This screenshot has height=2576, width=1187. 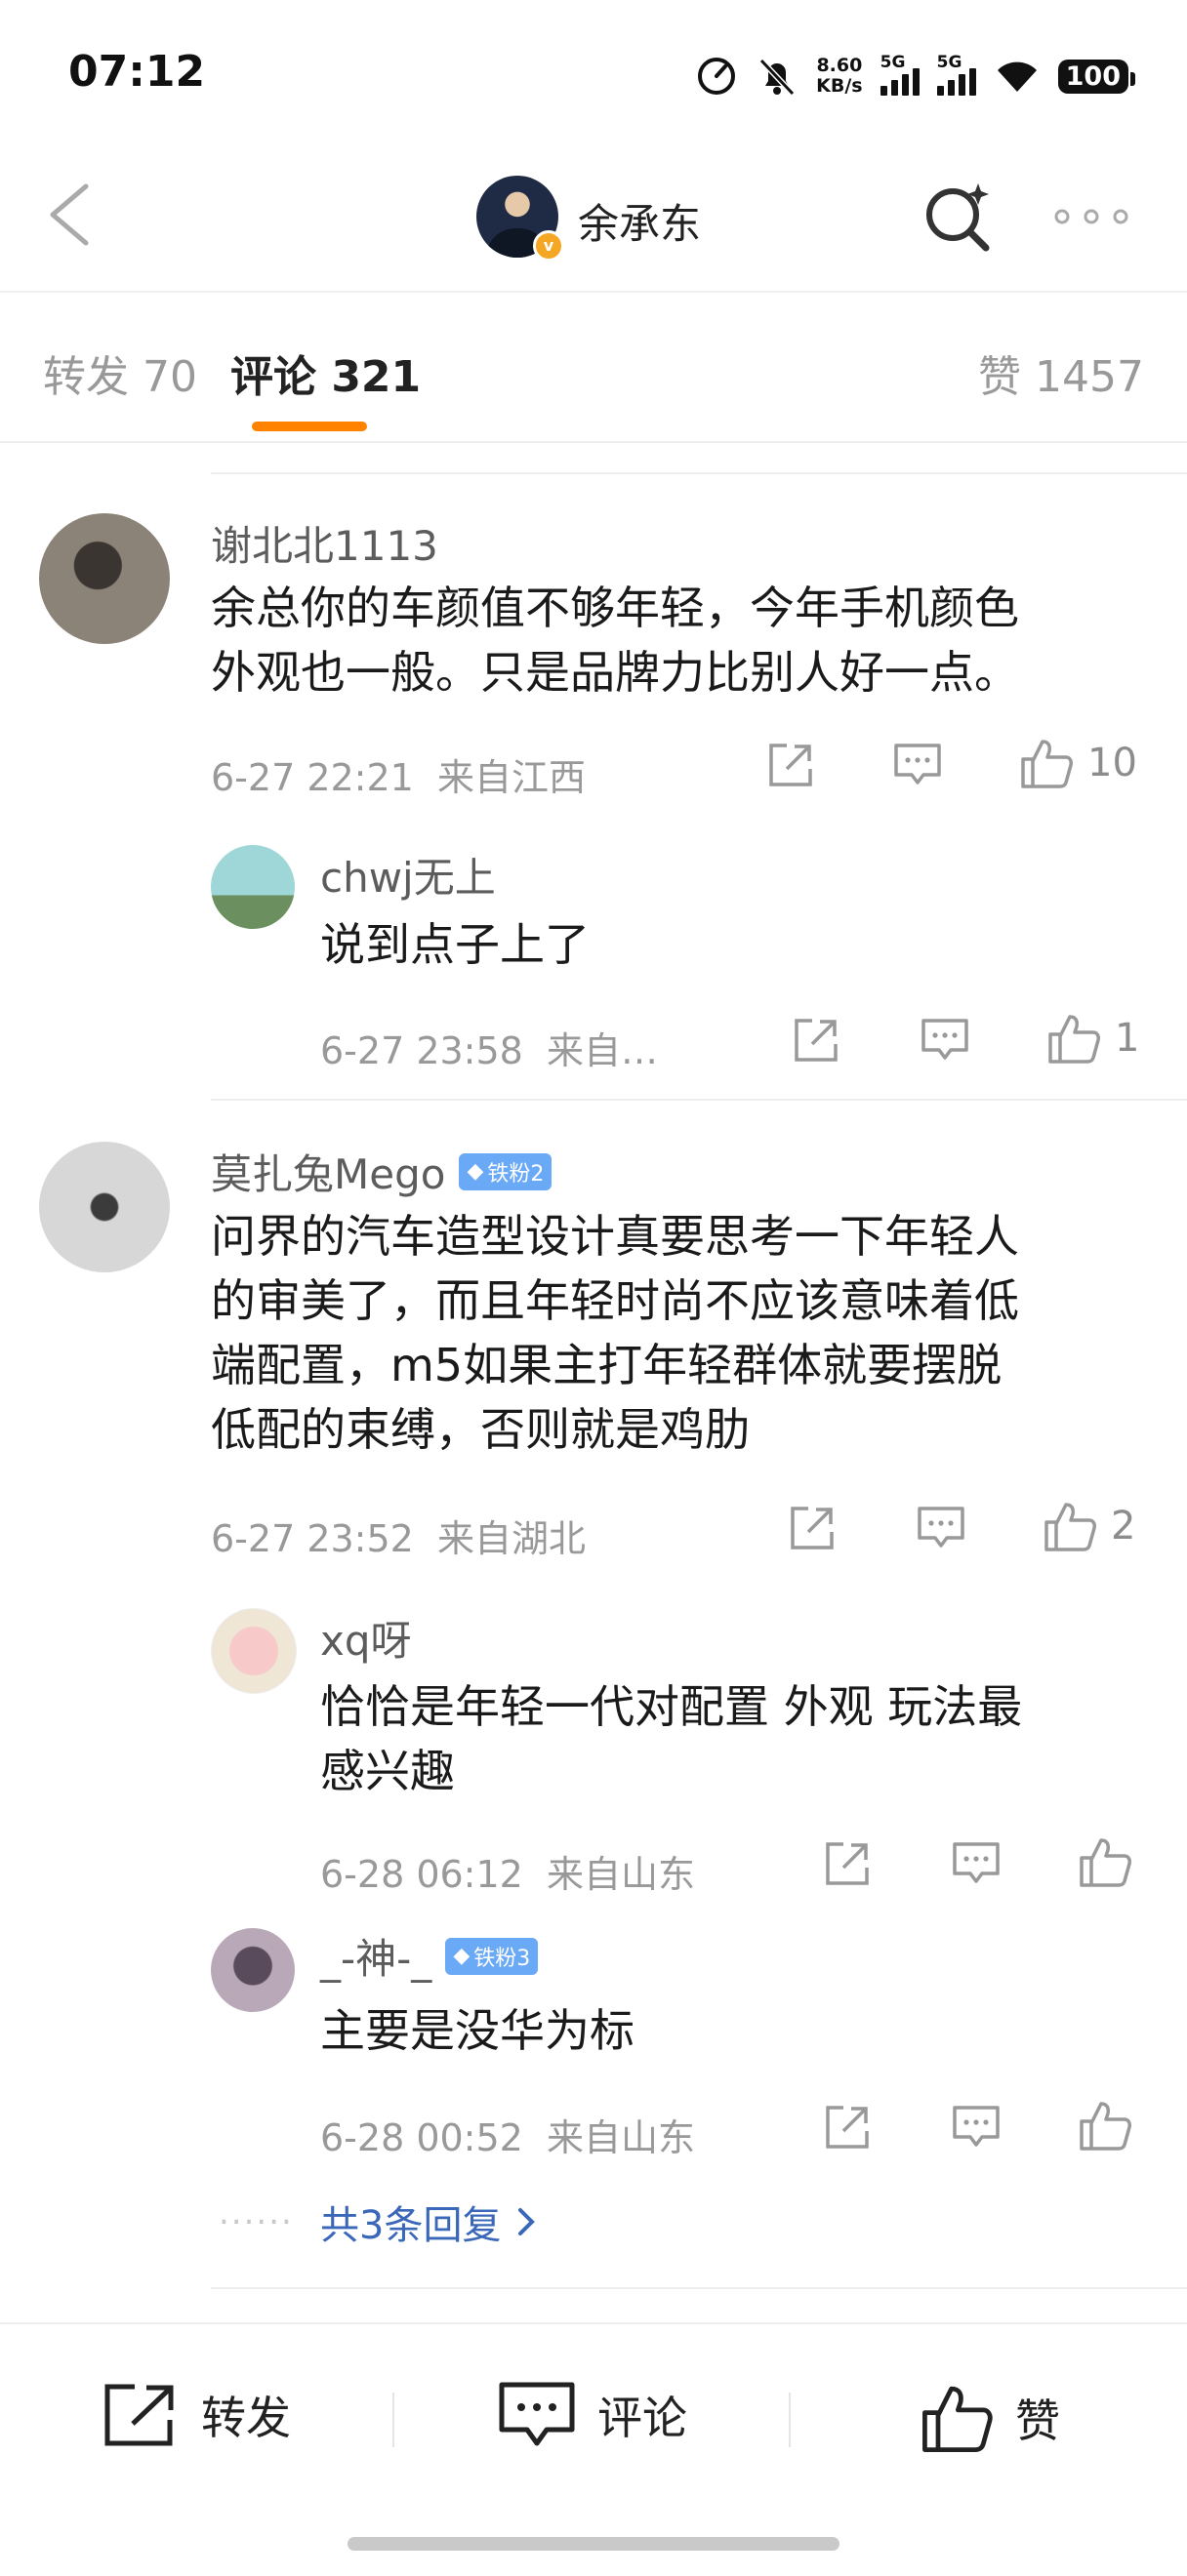 I want to click on reply-text: 说到点子上了, so click(x=455, y=944).